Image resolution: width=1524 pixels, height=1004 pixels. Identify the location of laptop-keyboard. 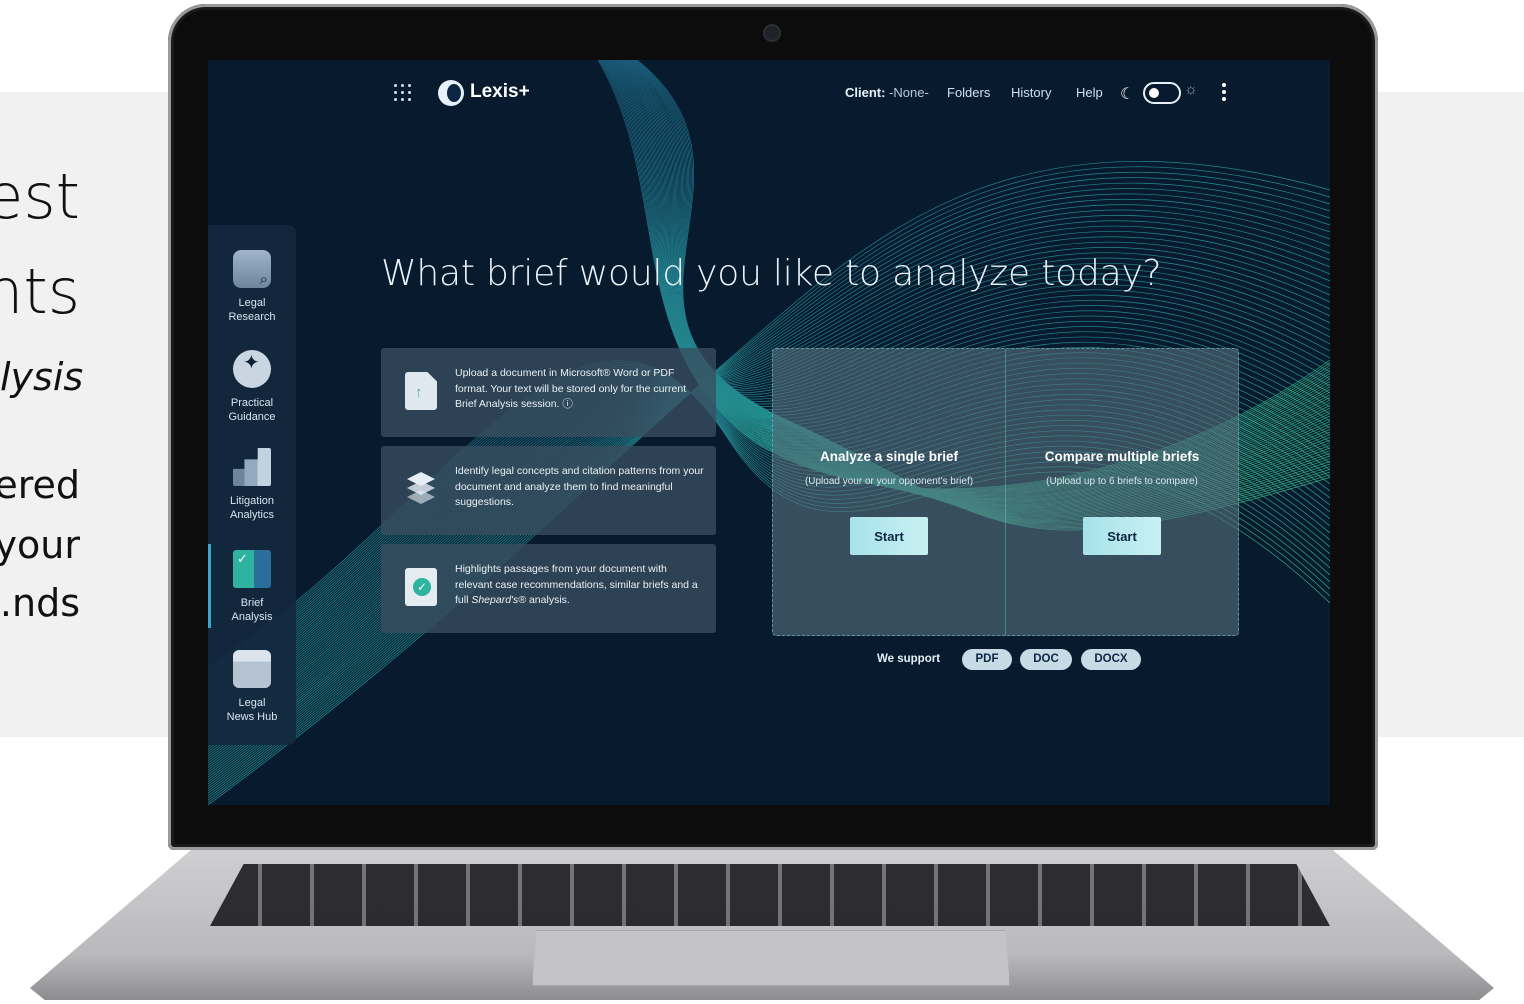
(770, 895).